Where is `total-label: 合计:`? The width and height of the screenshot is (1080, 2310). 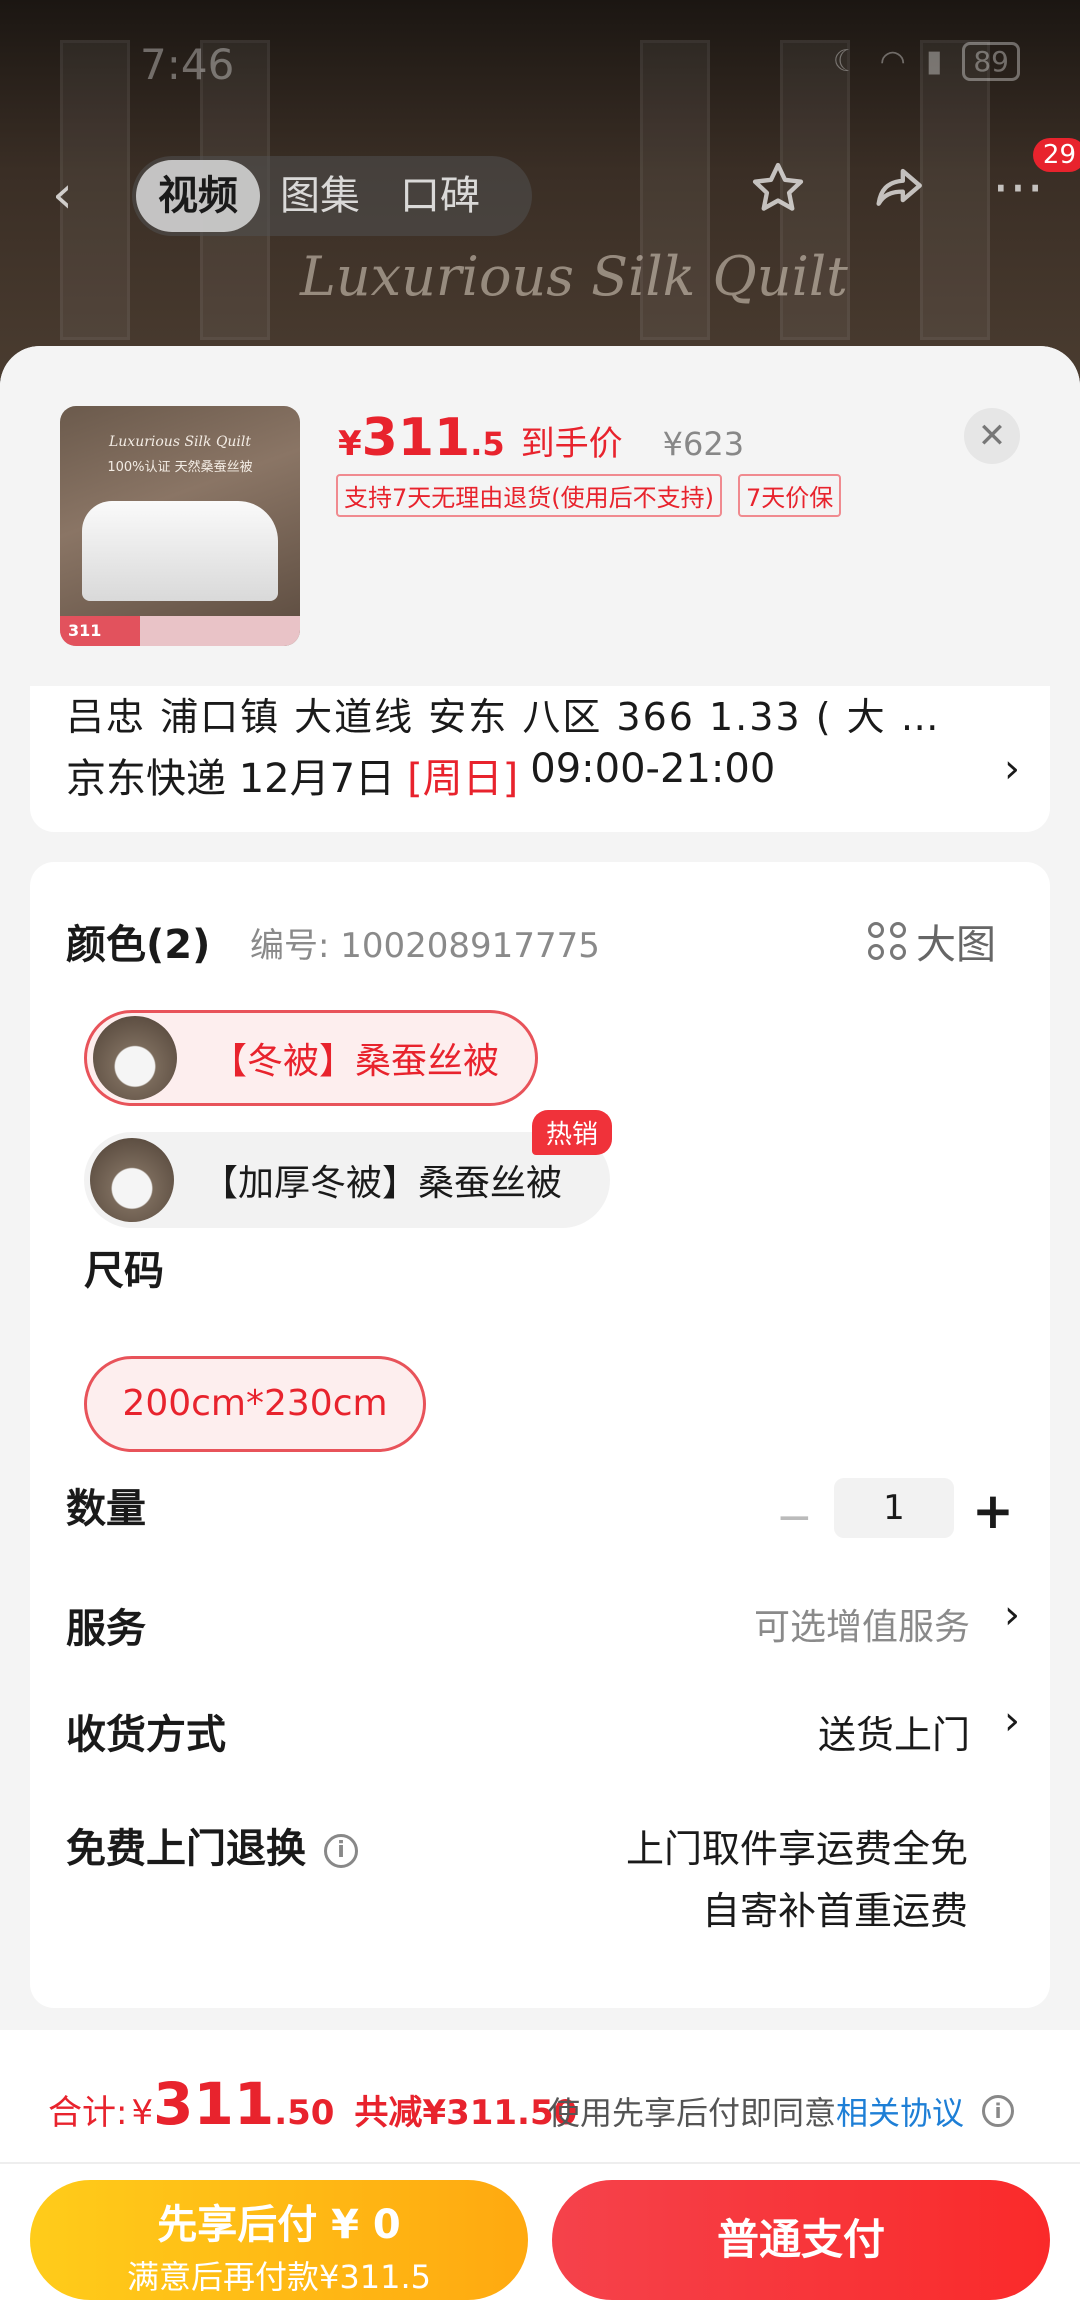
total-label: 合计: is located at coordinates (88, 2113).